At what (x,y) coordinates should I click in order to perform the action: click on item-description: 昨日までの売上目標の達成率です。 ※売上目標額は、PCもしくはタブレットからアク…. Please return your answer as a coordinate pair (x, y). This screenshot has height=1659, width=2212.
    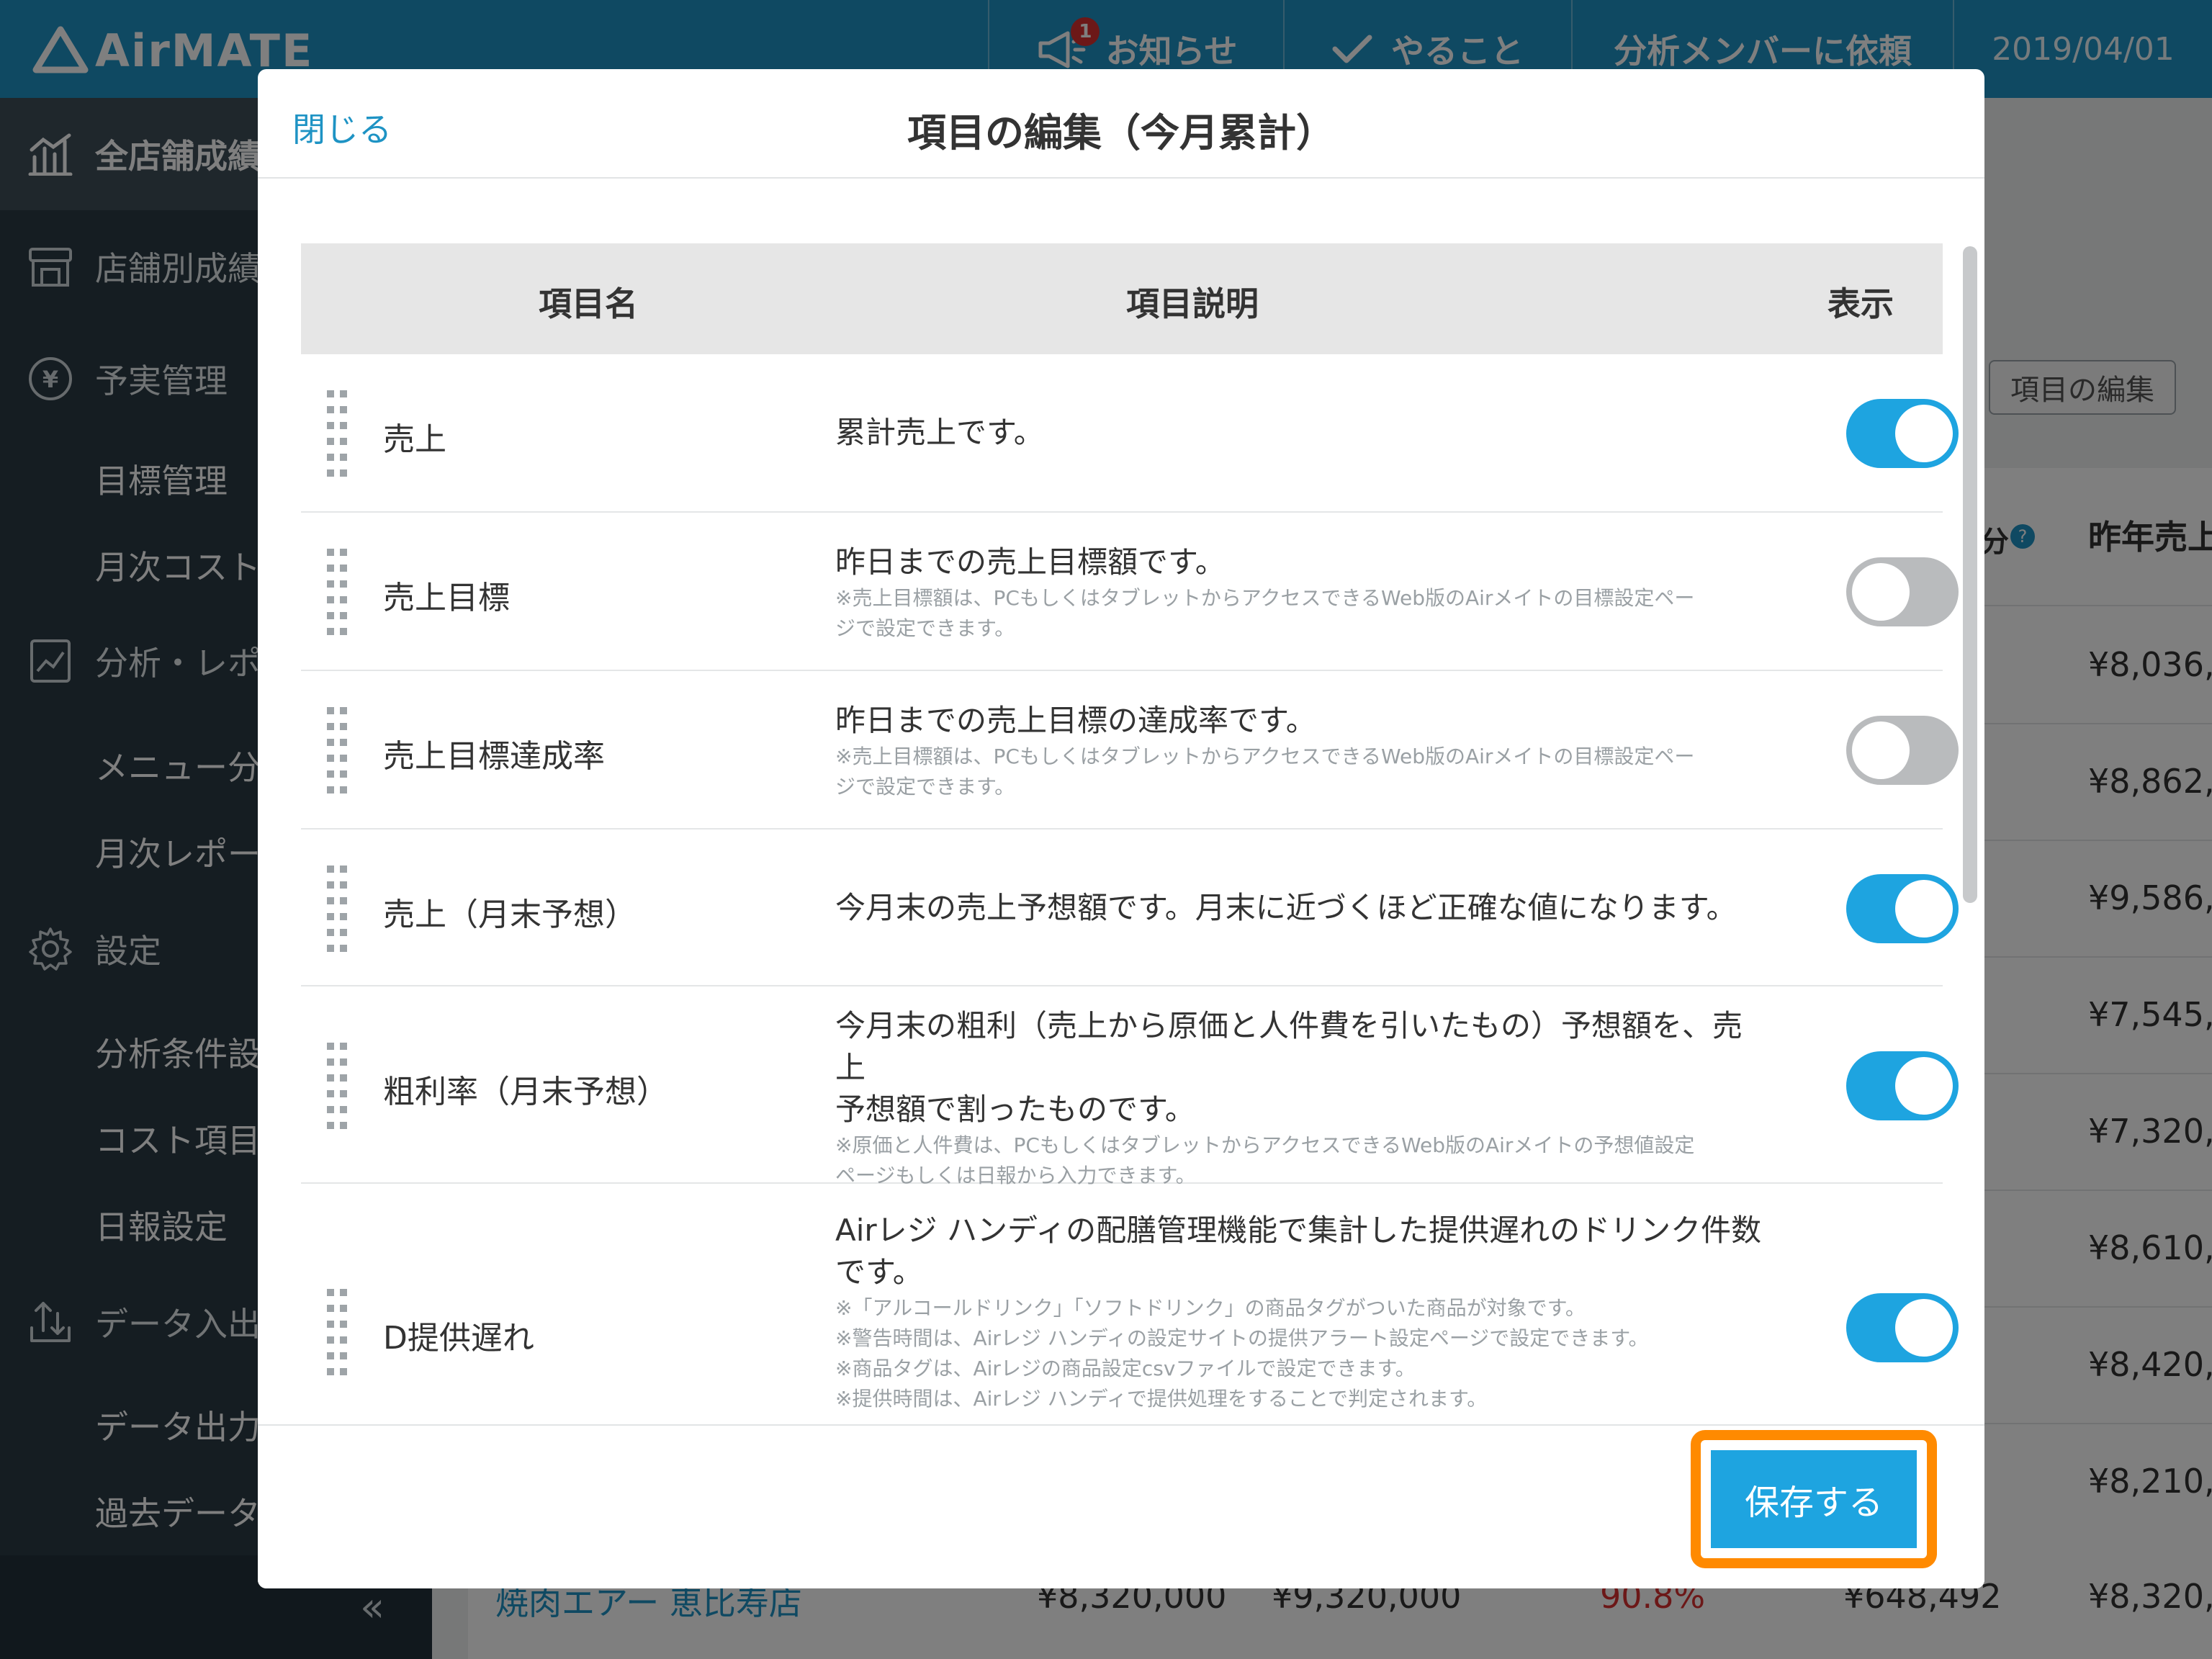
    Looking at the image, I should click on (1303, 751).